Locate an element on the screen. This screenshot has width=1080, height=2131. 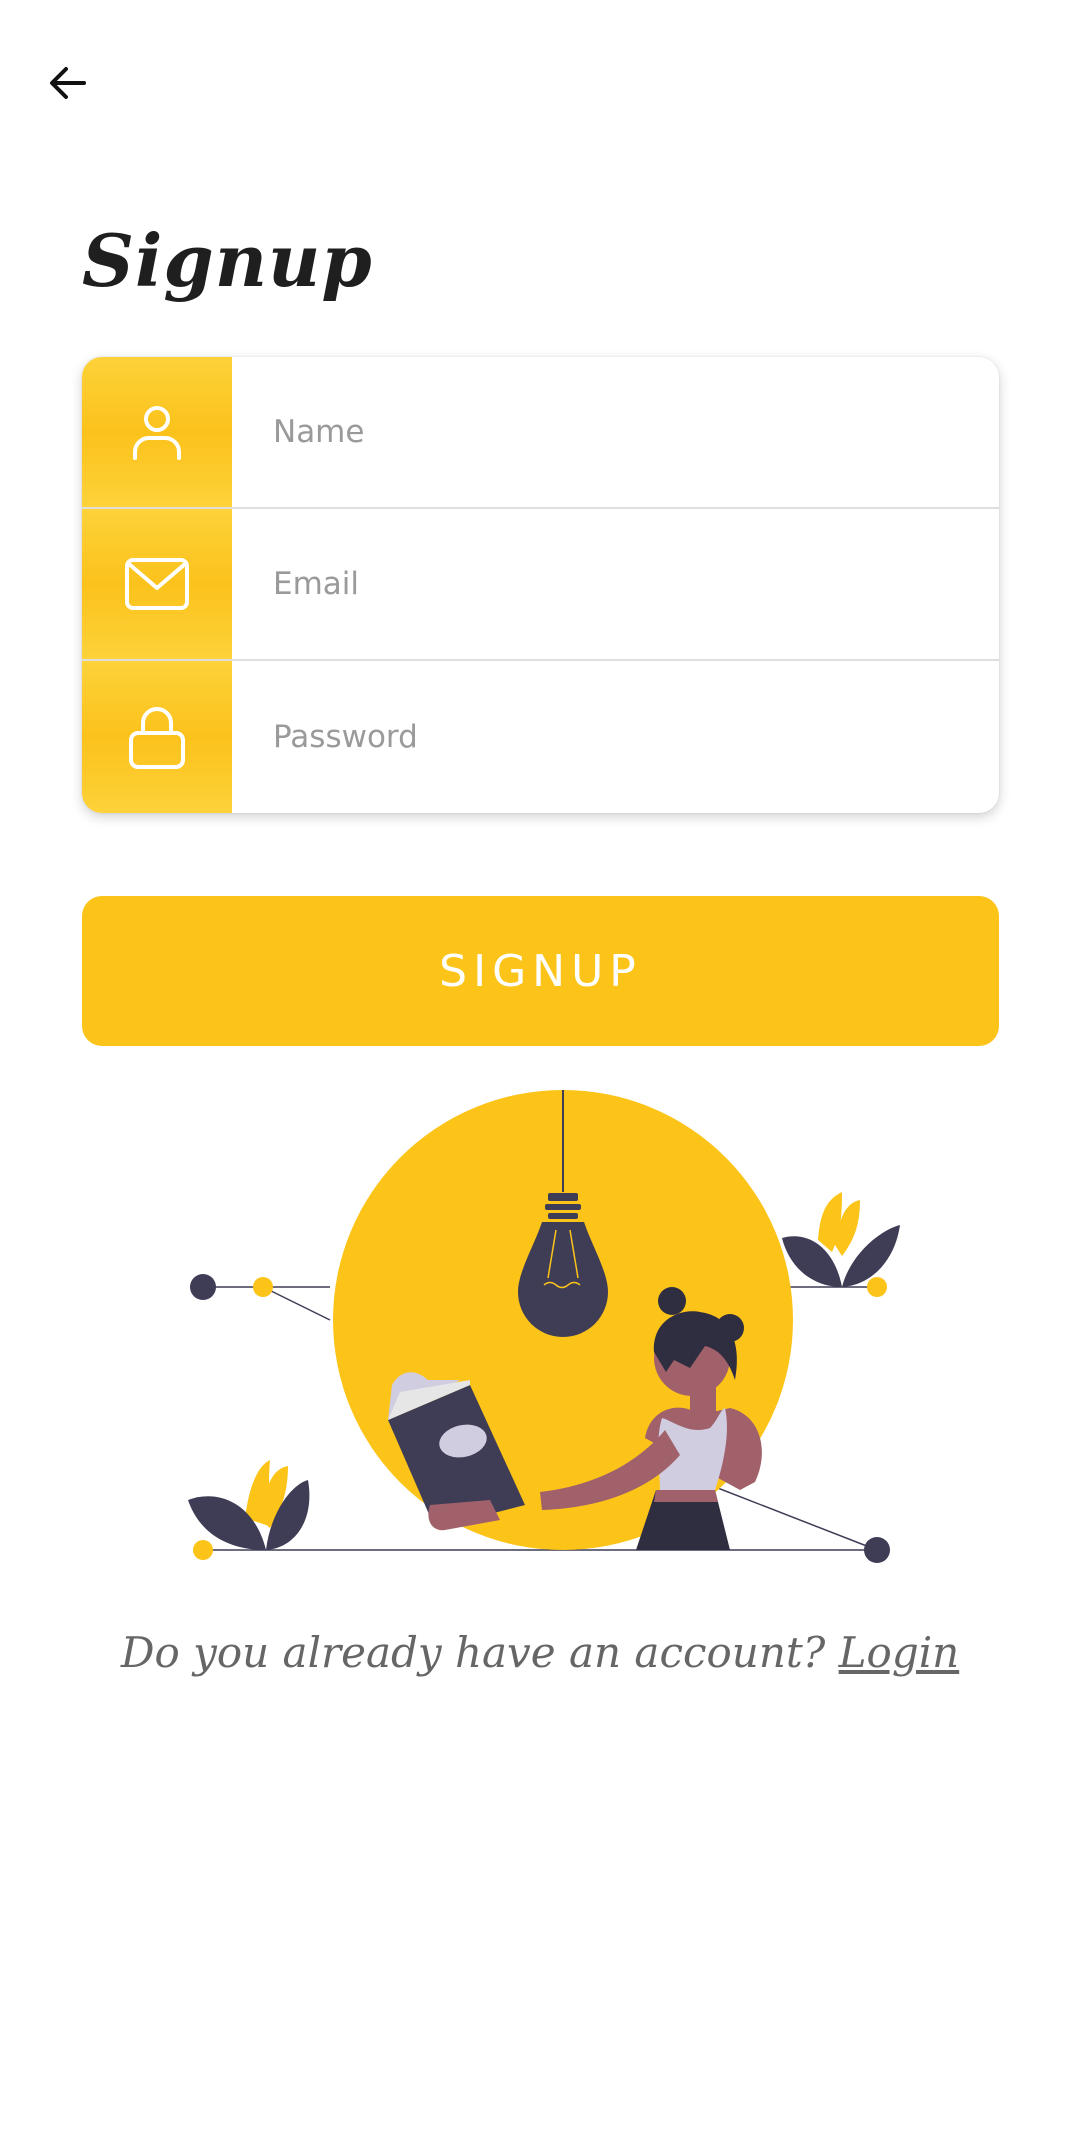
mail-icon is located at coordinates (157, 584).